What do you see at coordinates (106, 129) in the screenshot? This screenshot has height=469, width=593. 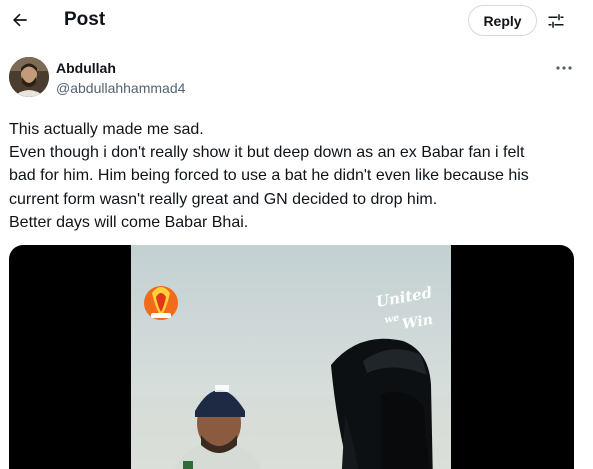 I see `post-text-line: This actually made me sad.` at bounding box center [106, 129].